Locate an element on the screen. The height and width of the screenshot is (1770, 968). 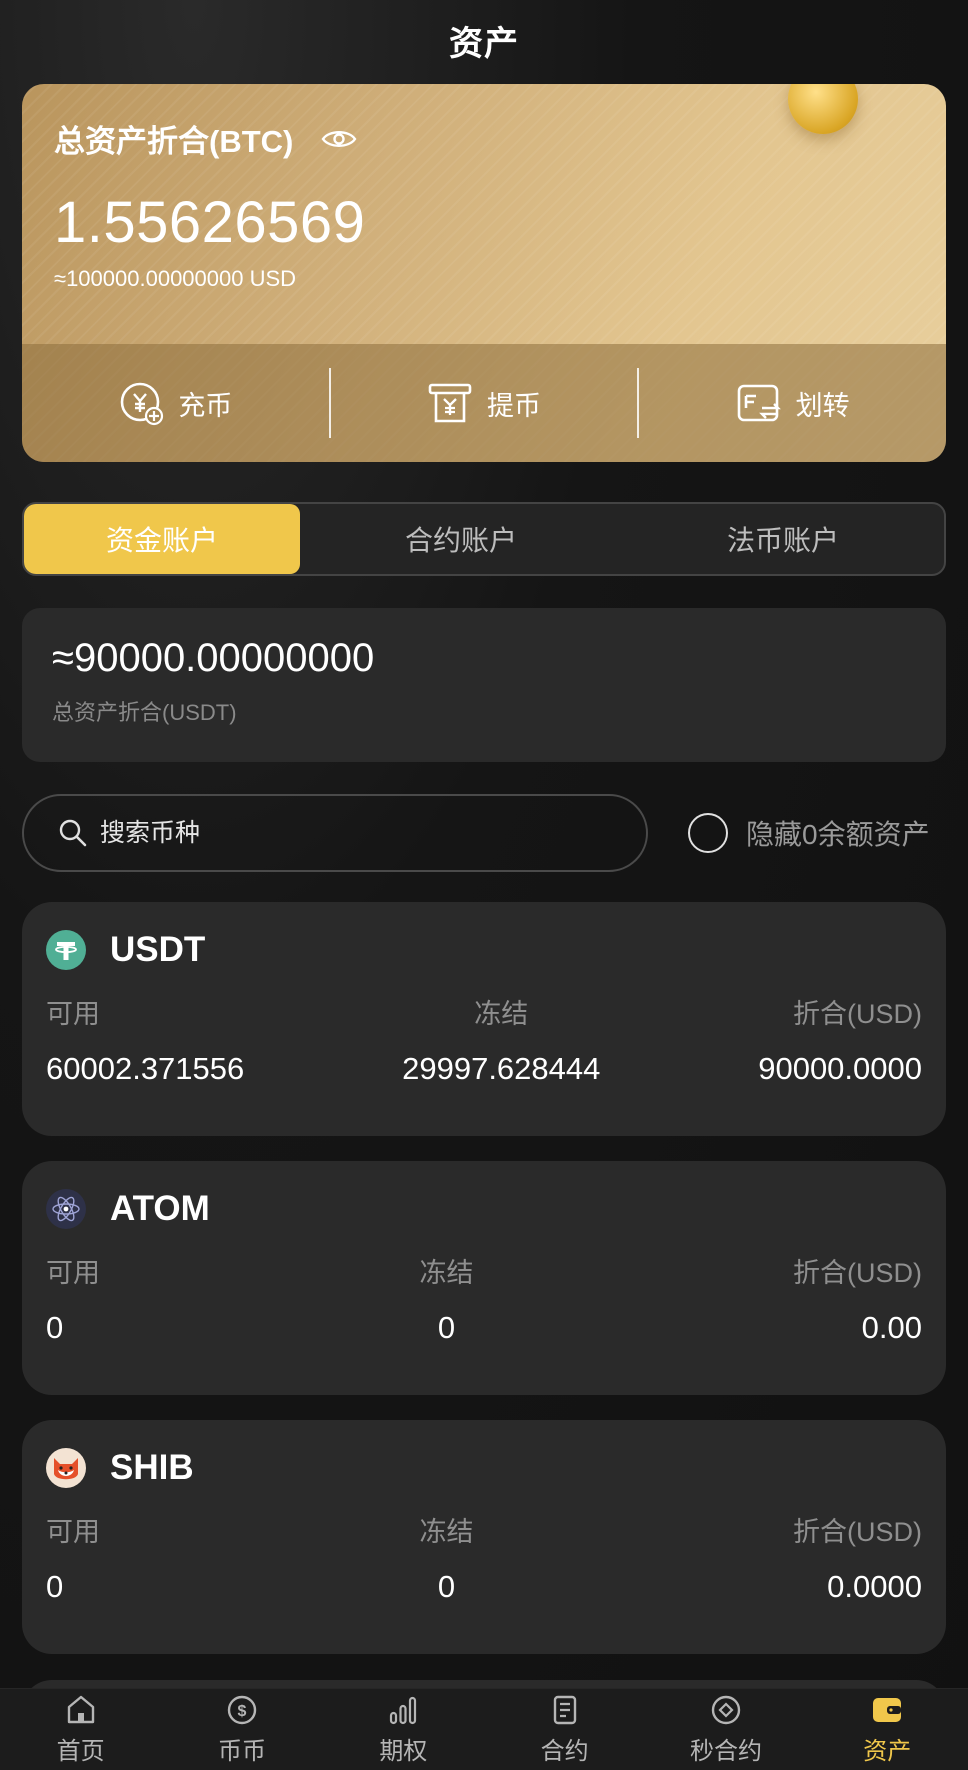
search-box is located at coordinates (335, 833).